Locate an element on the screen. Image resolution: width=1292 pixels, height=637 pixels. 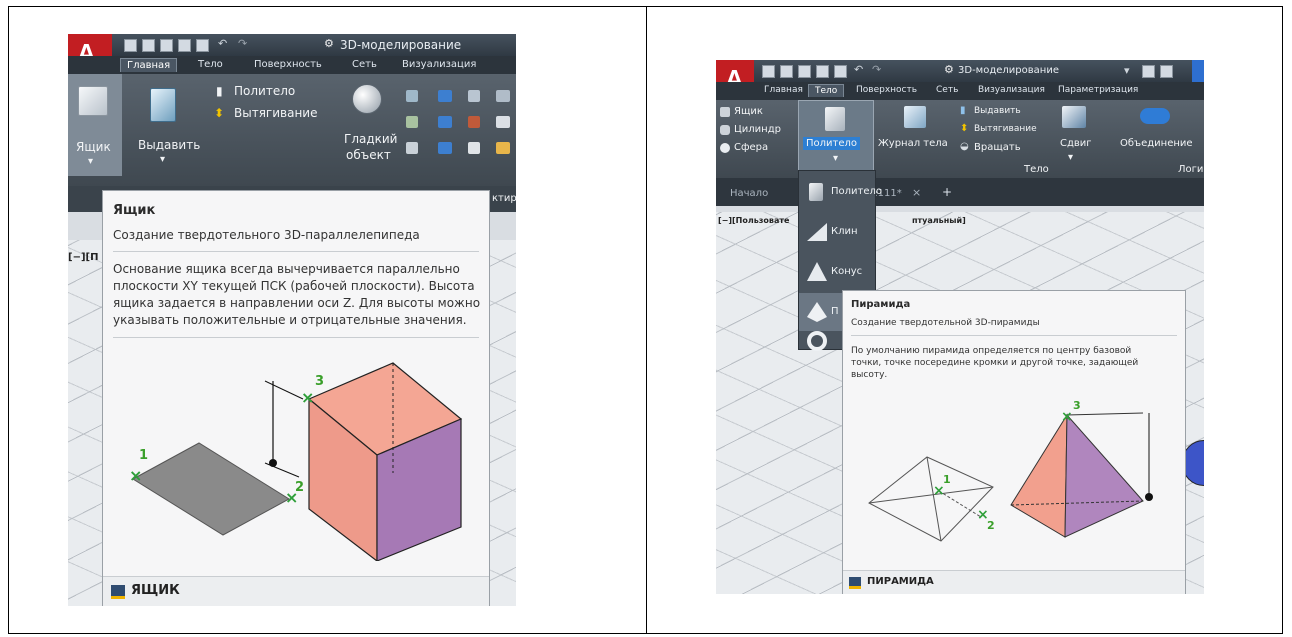
extrude-button: Выдавить ▾ is located at coordinates (165, 125).